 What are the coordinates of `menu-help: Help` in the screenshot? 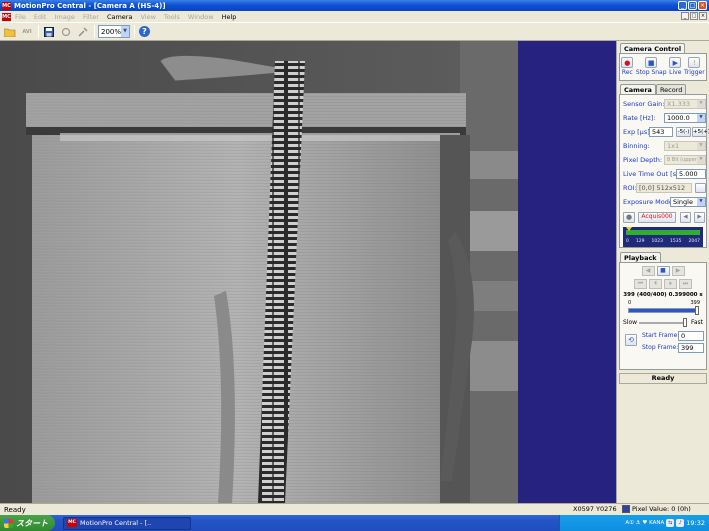 It's located at (229, 17).